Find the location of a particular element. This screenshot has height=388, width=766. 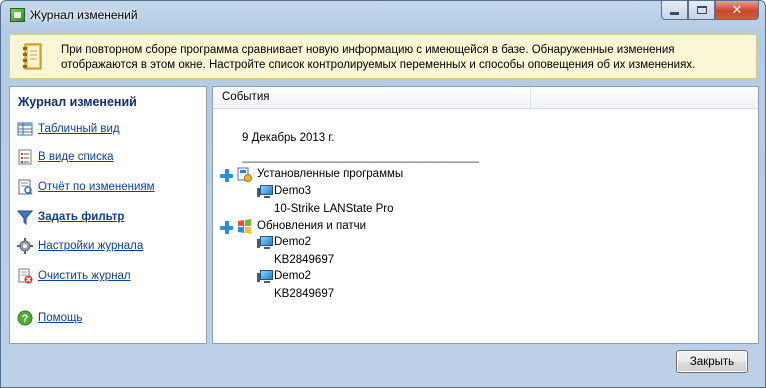

sidebar-item-clear: Очистить журнал is located at coordinates (74, 276).